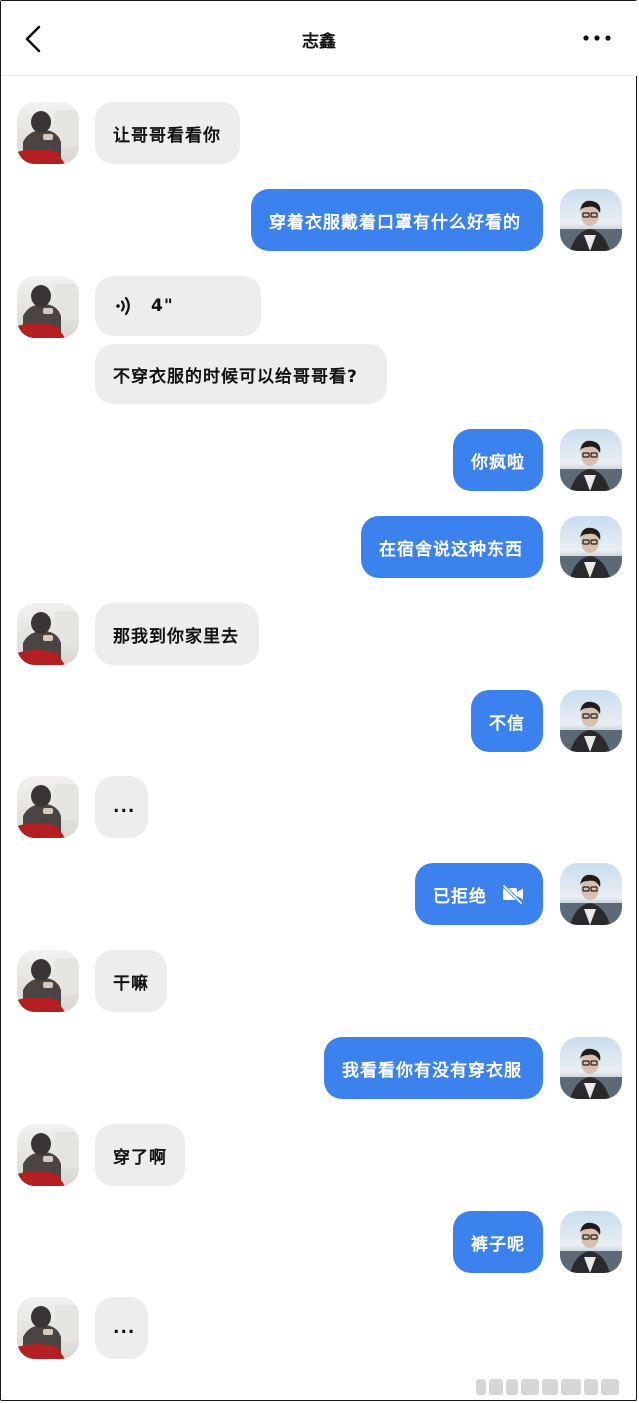 The height and width of the screenshot is (1403, 639). Describe the element at coordinates (319, 307) in the screenshot. I see `message-row: 4"` at that location.